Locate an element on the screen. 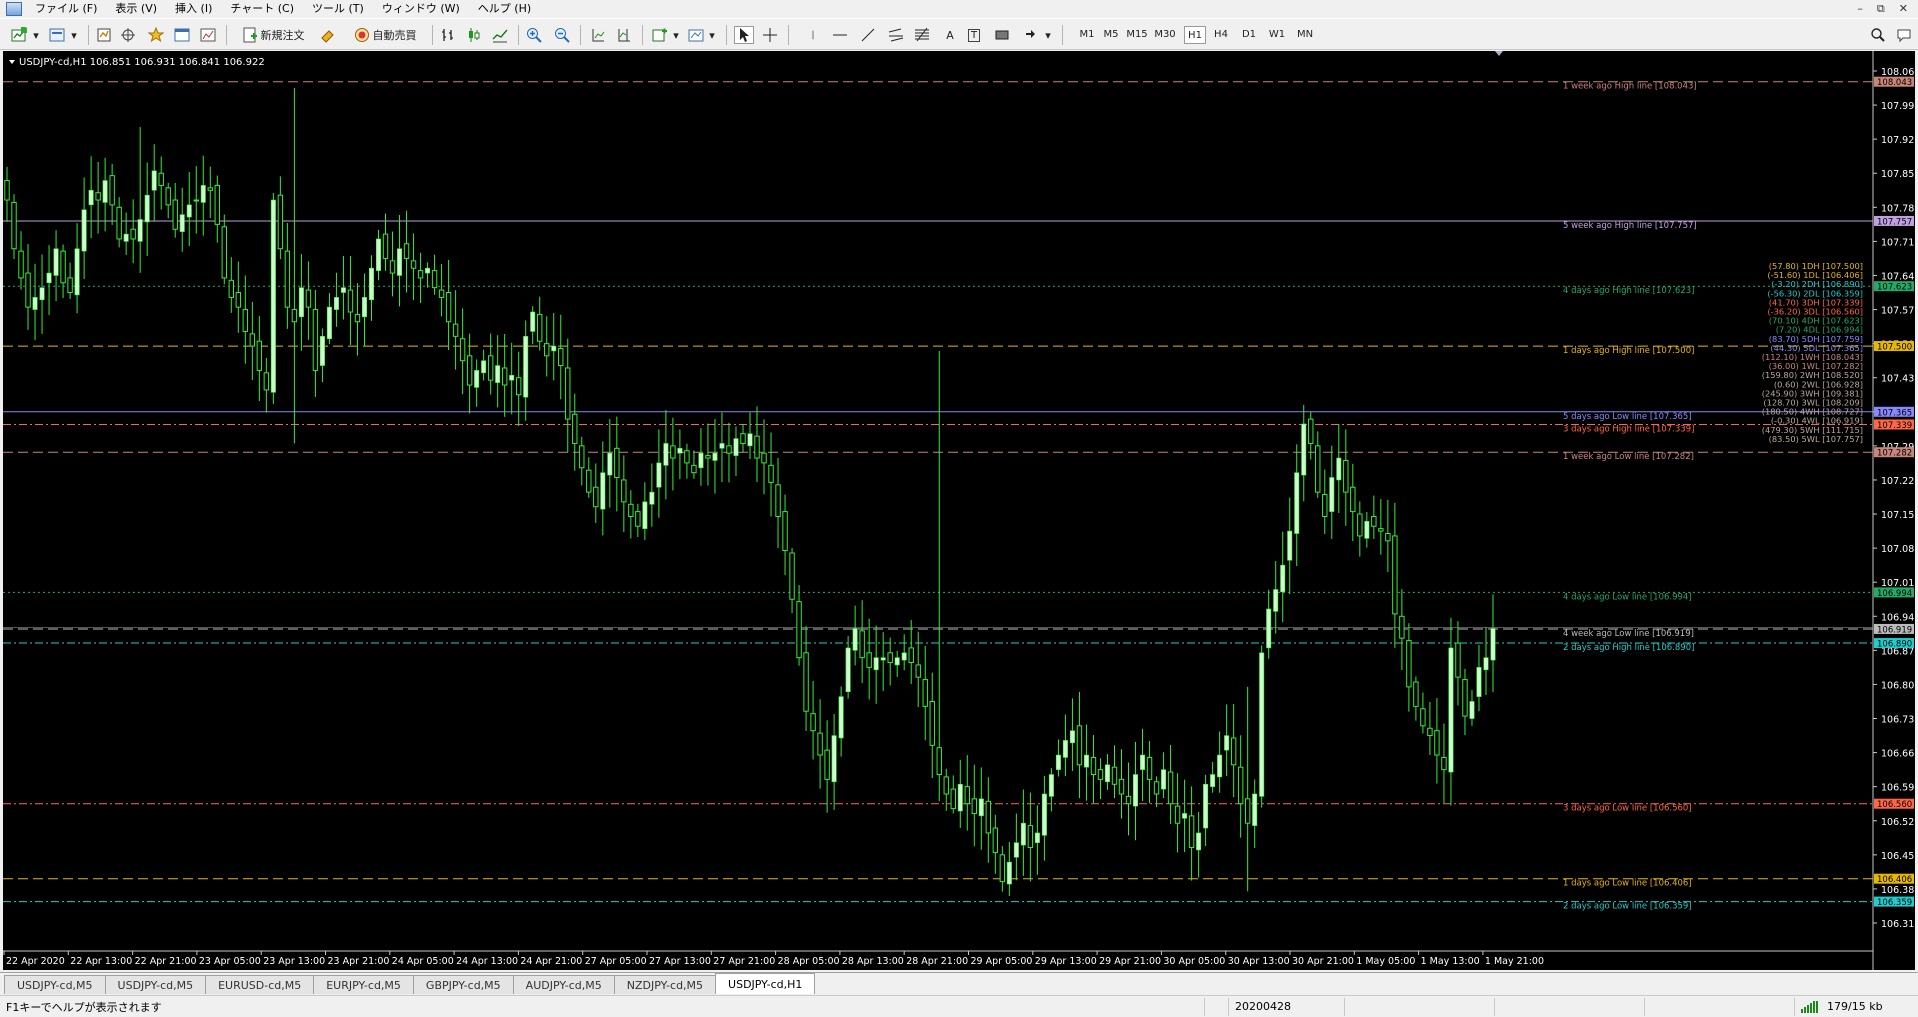 This screenshot has height=1017, width=1918. auto-trading-button: 自動売買 is located at coordinates (385, 35).